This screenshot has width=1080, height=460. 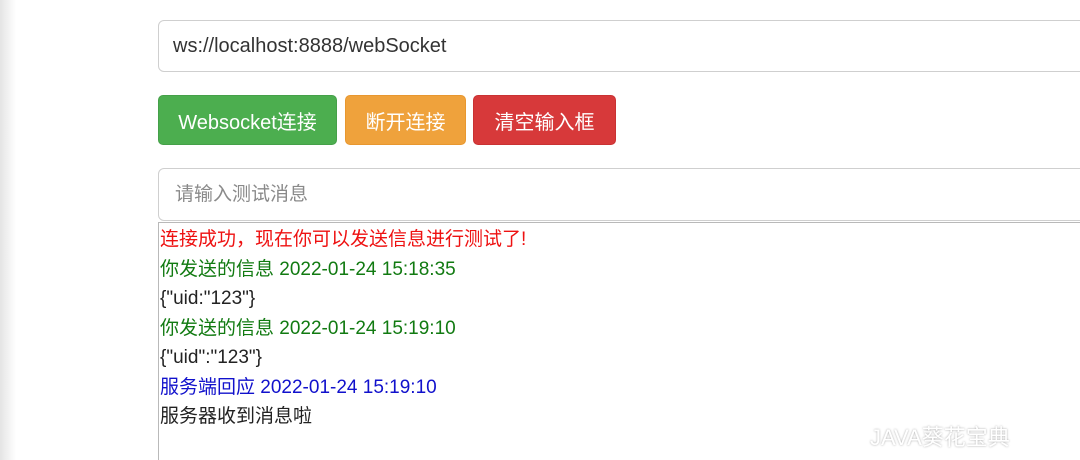 What do you see at coordinates (843, 435) in the screenshot?
I see `wechat-icon` at bounding box center [843, 435].